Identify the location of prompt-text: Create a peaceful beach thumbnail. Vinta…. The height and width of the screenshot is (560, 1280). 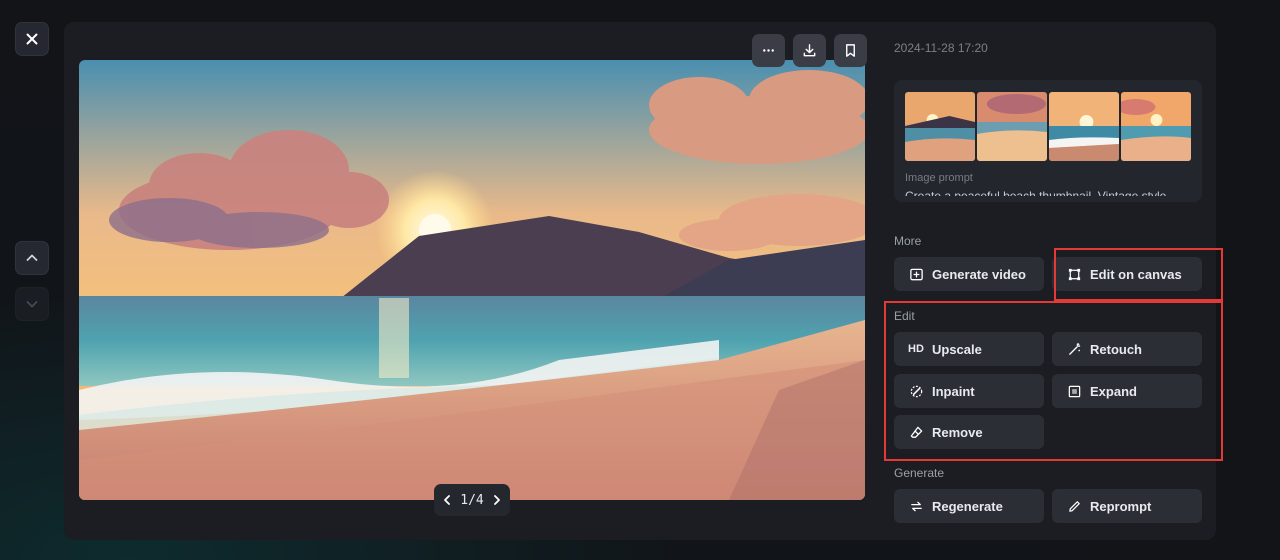
(1036, 192).